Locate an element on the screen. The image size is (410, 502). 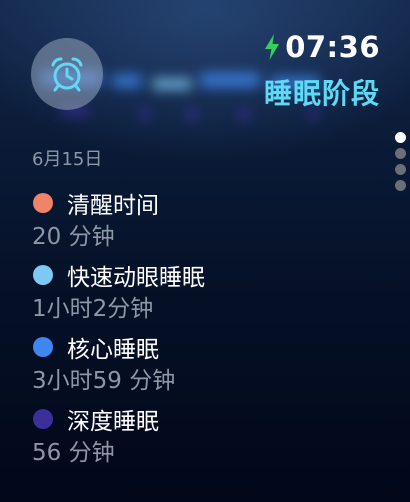
page-indicator is located at coordinates (400, 161).